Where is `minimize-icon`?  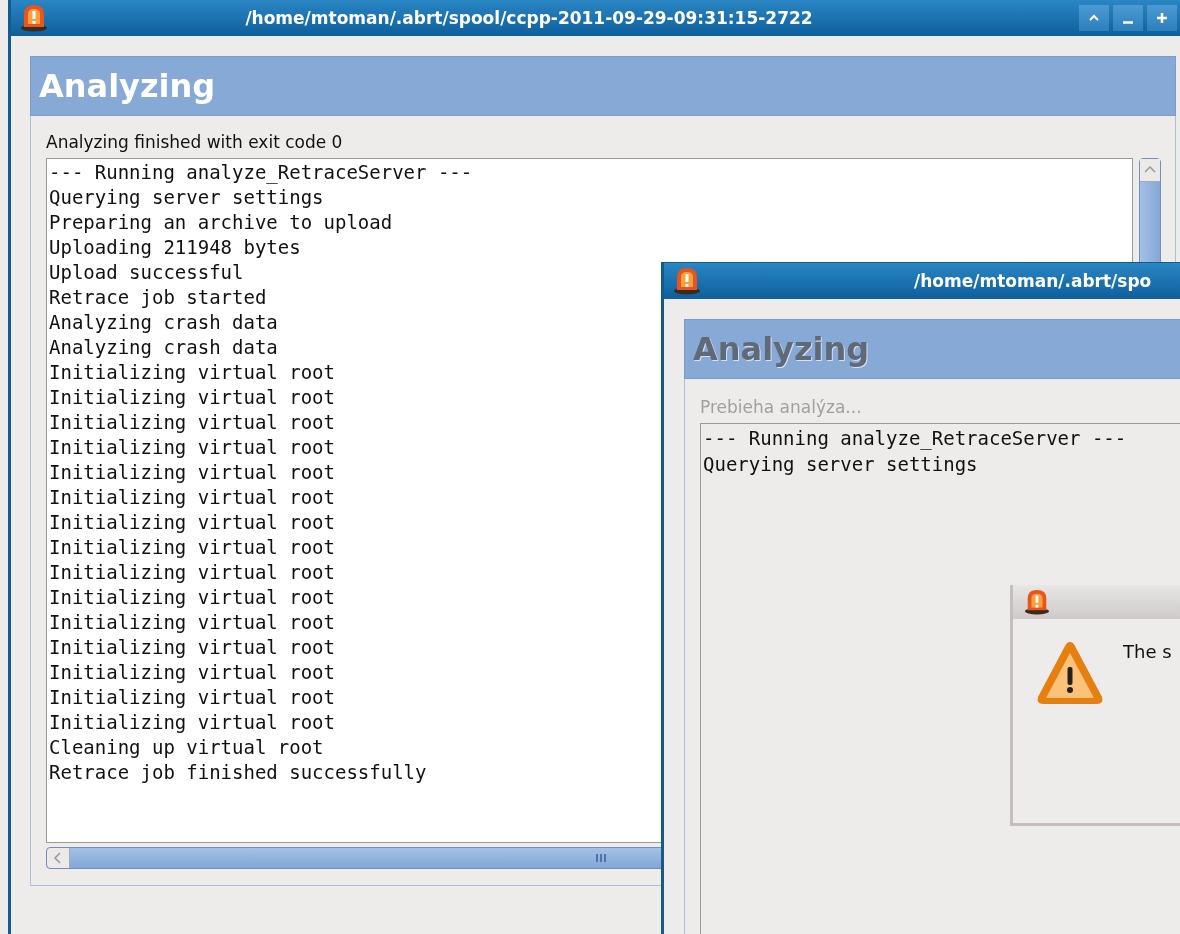 minimize-icon is located at coordinates (1128, 22).